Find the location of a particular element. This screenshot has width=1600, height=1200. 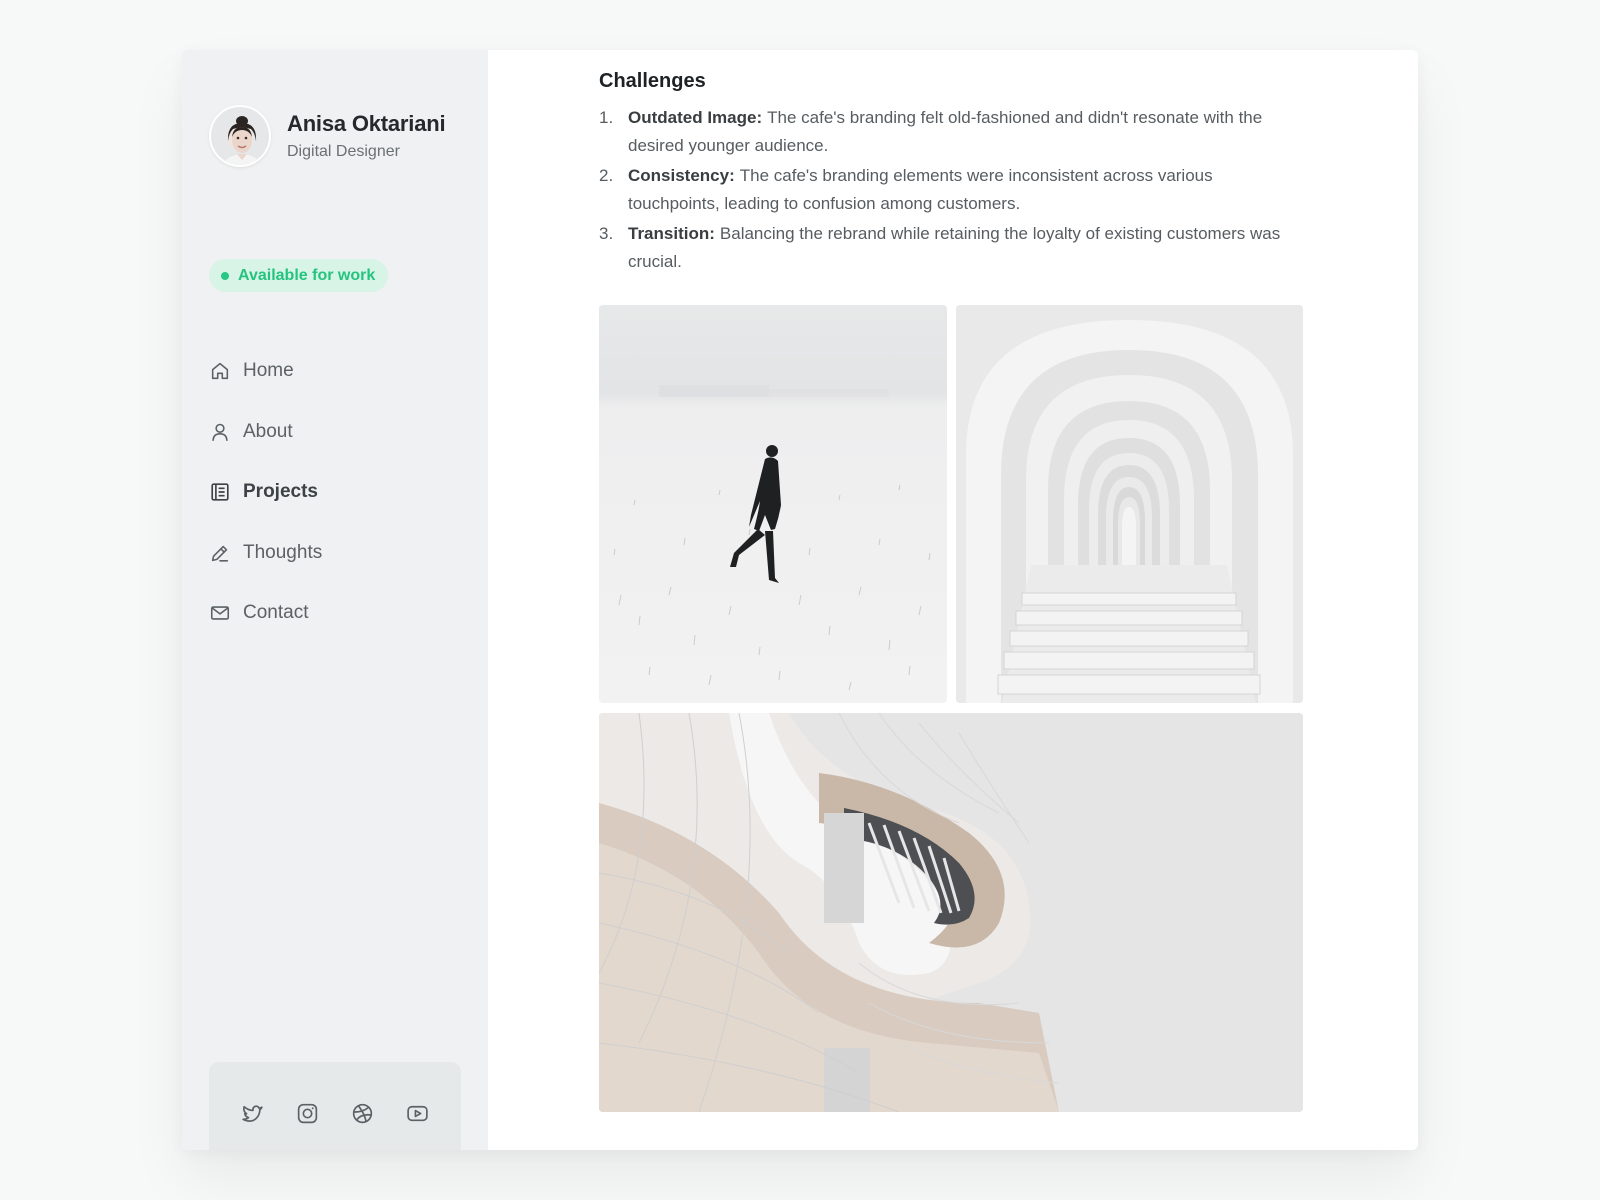

nav-label-home: Home is located at coordinates (268, 370).